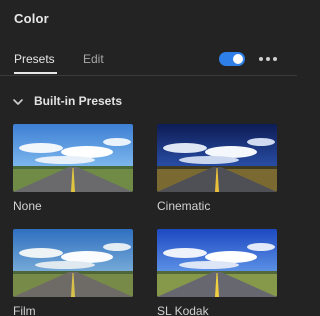  I want to click on active-tab-indicator, so click(35, 73).